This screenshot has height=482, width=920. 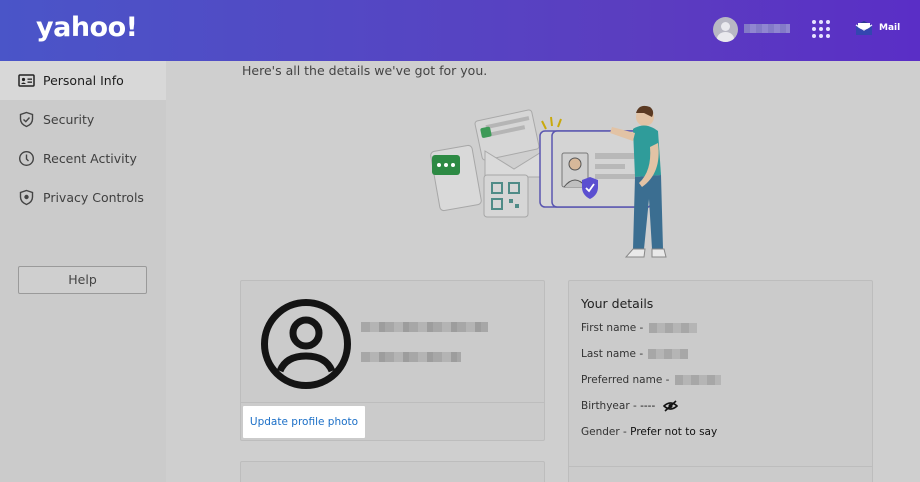 I want to click on preferred-name-redacted, so click(x=697, y=380).